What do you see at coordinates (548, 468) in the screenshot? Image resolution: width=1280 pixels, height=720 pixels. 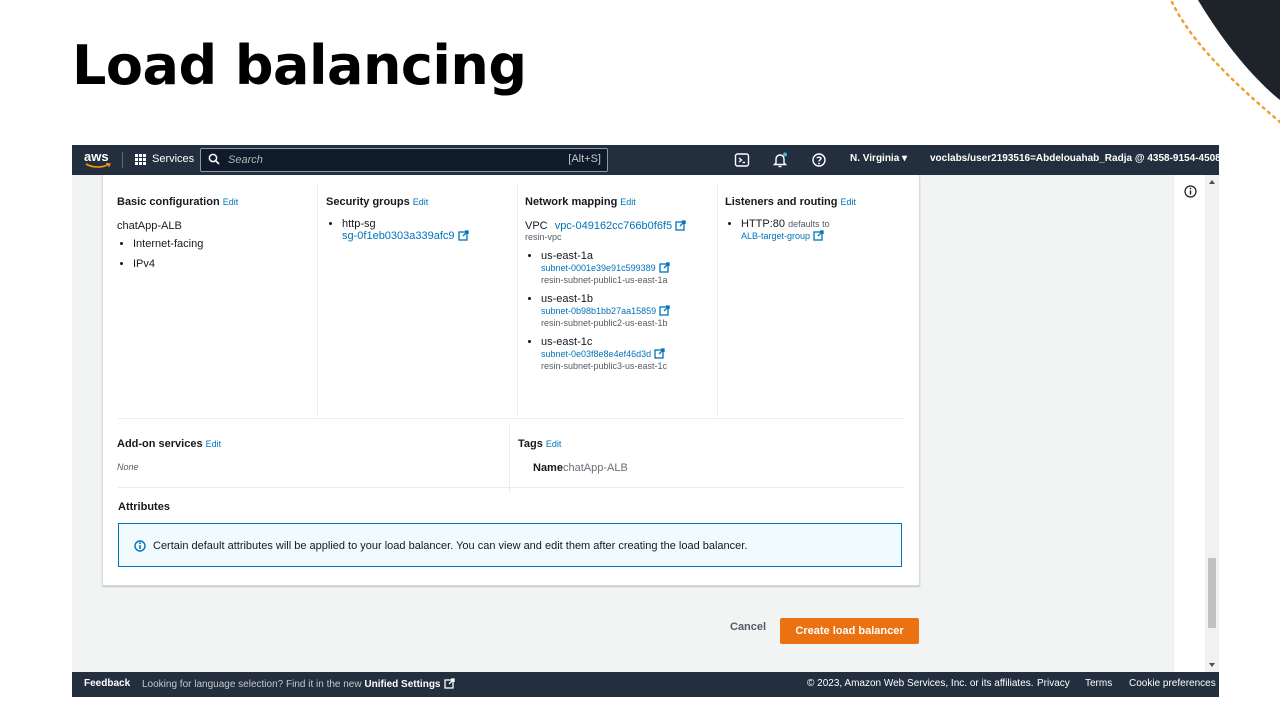 I see `tag-key: Name` at bounding box center [548, 468].